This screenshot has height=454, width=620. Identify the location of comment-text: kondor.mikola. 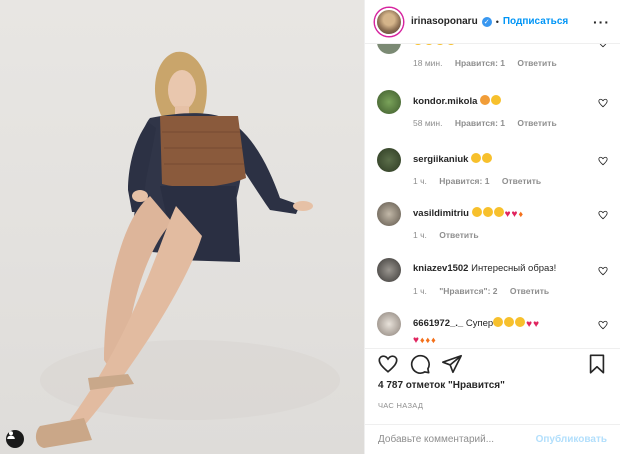
(457, 101).